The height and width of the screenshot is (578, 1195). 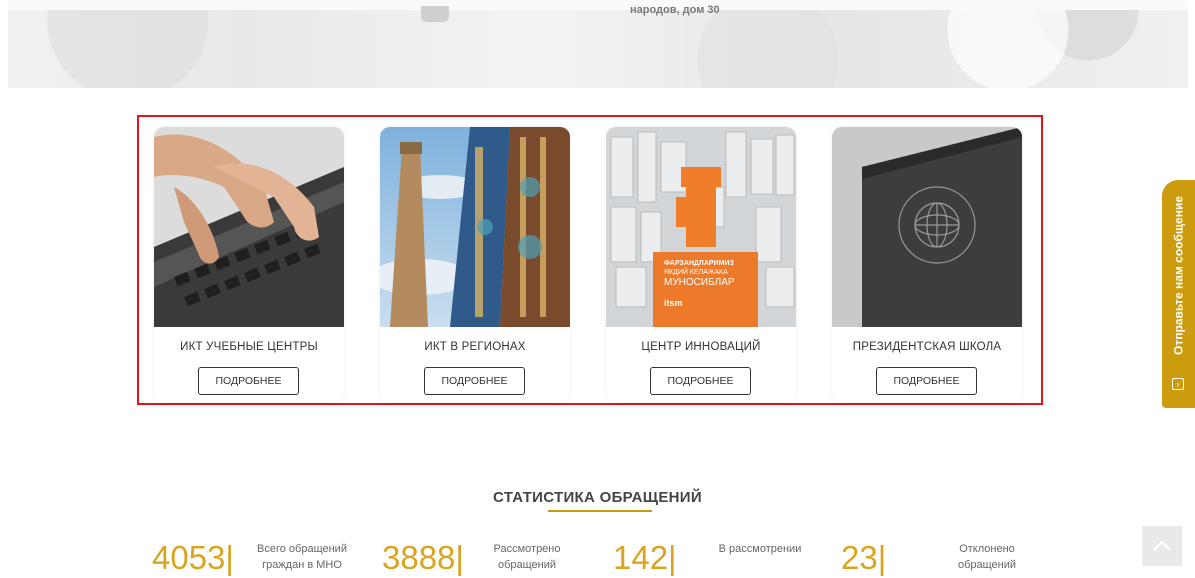 I want to click on stat-total-value: 4053|, so click(x=193, y=557).